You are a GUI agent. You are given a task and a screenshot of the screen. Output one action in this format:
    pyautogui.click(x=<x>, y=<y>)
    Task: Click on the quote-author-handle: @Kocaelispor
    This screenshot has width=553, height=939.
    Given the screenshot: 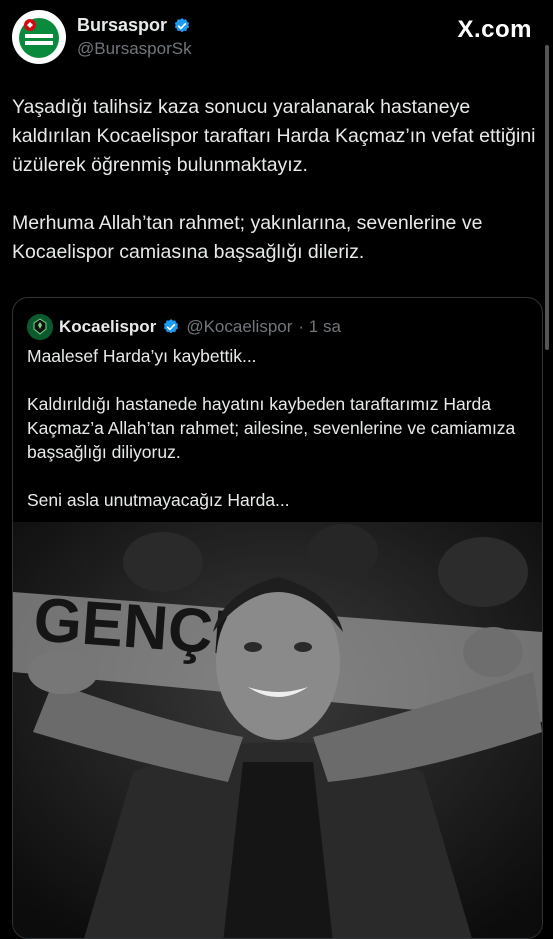 What is the action you would take?
    pyautogui.click(x=239, y=327)
    